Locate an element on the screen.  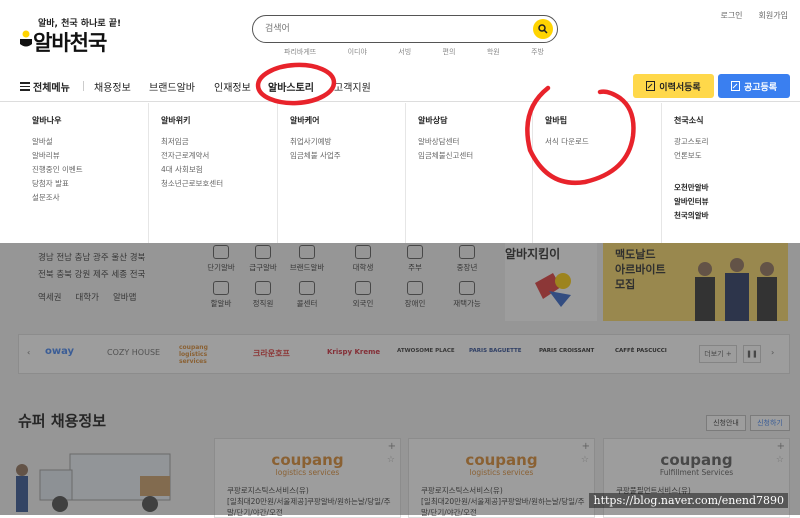
mcdonalds-banner: 맥도날드 아르바이트 모집 is located at coordinates (695, 282).